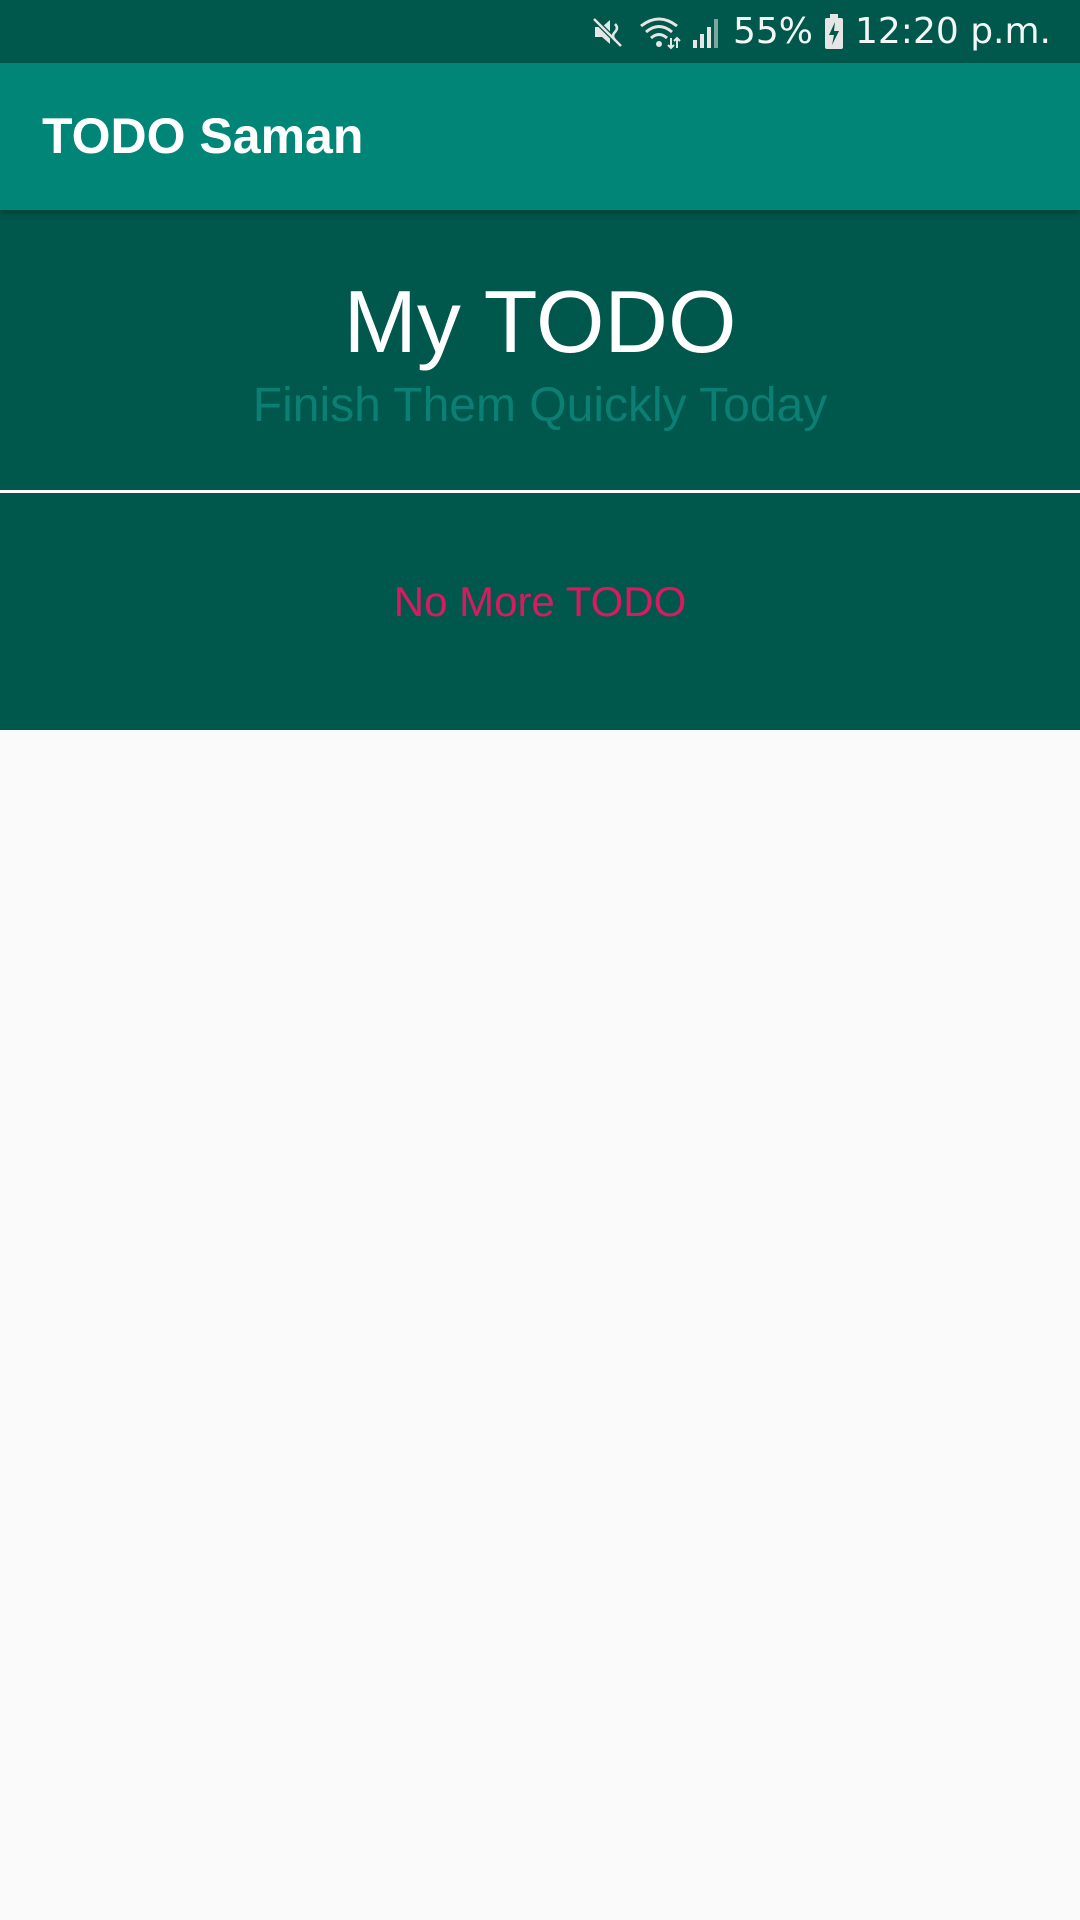 The width and height of the screenshot is (1080, 1920). What do you see at coordinates (609, 32) in the screenshot?
I see `mute-icon` at bounding box center [609, 32].